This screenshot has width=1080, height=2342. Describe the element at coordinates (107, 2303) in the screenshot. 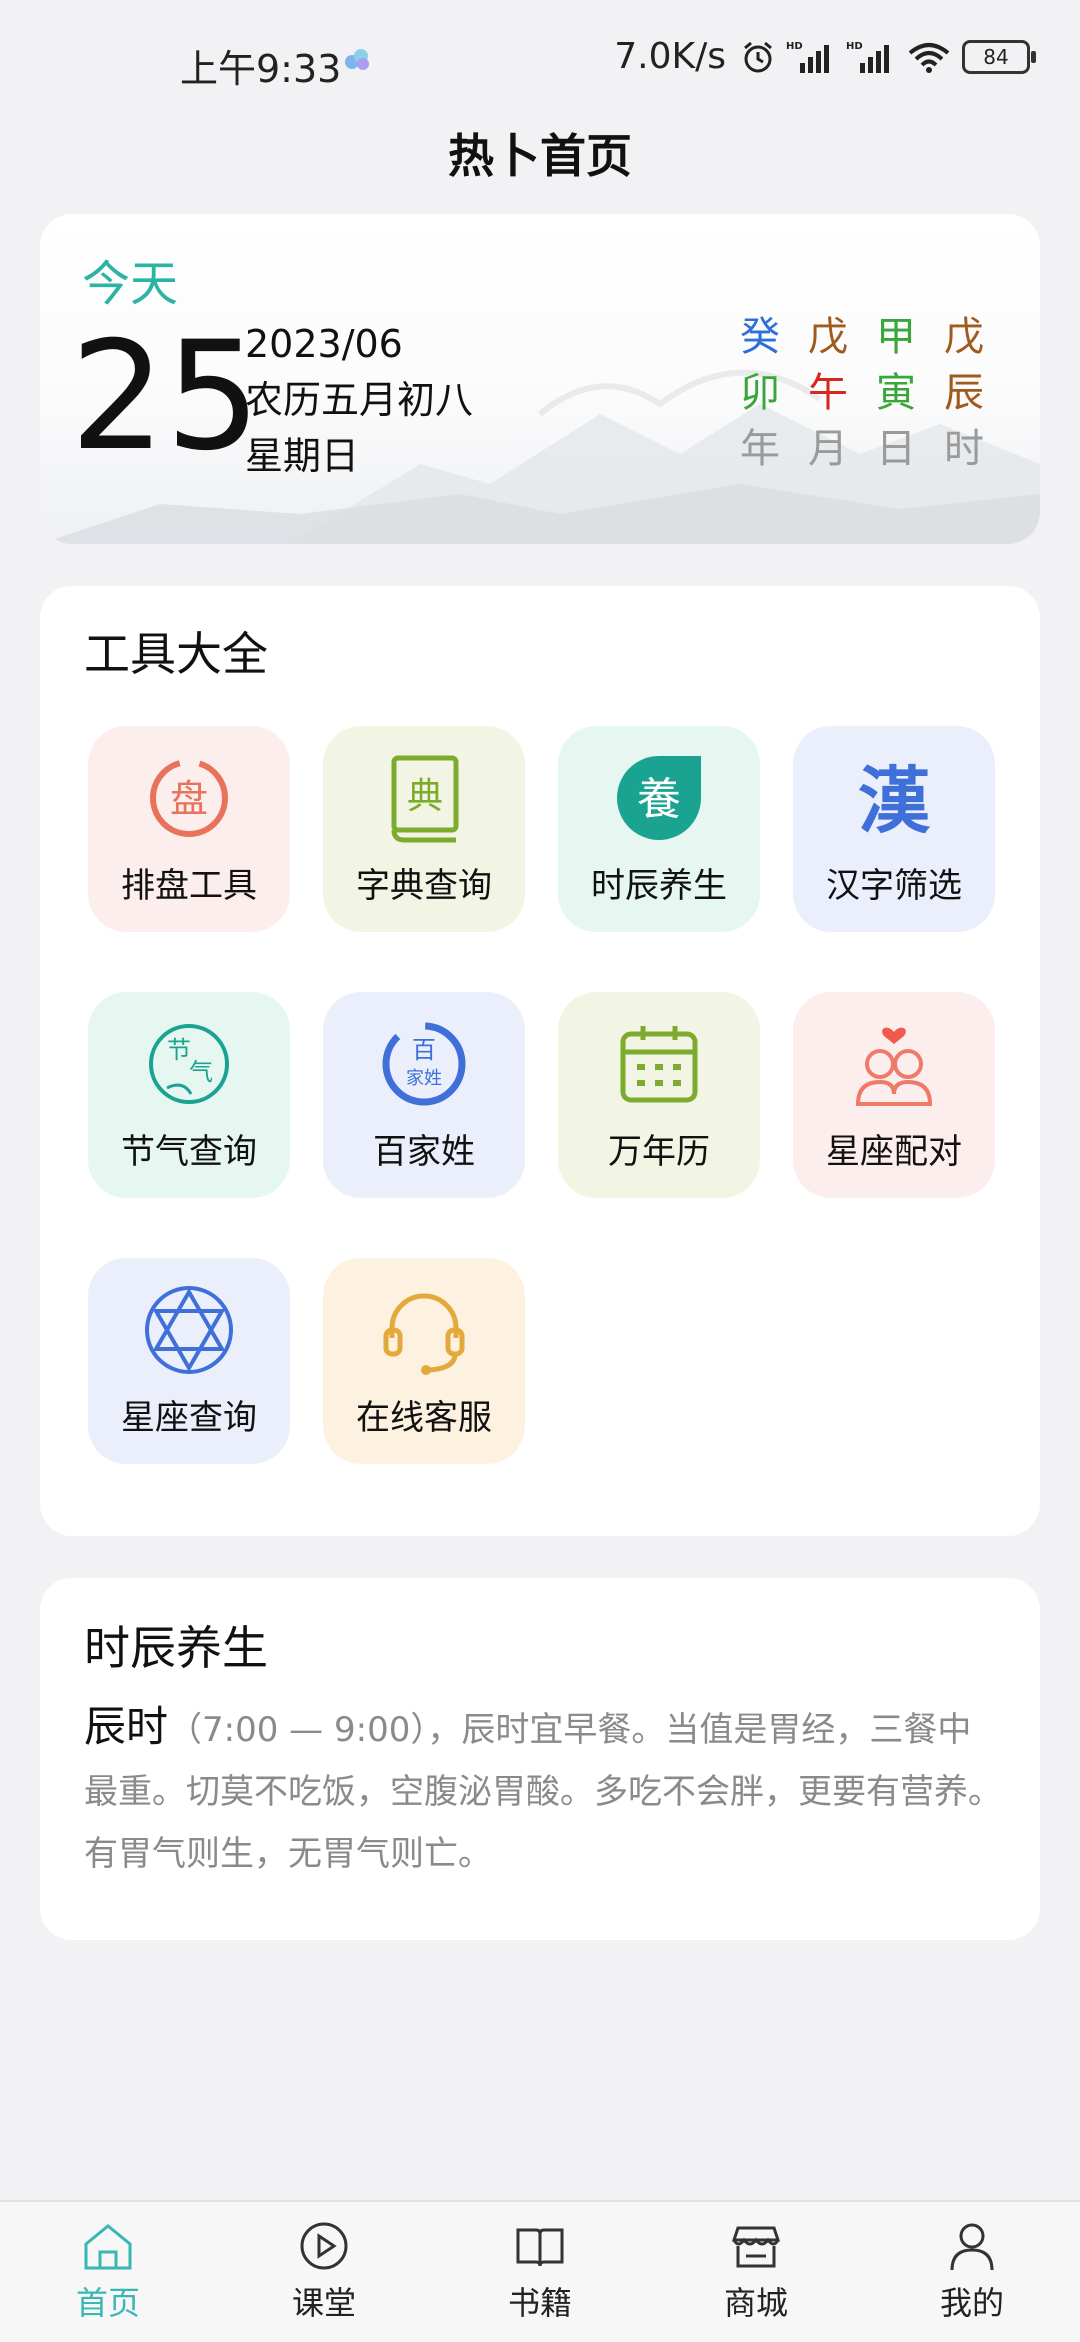

I see `tab-label: 首页` at that location.